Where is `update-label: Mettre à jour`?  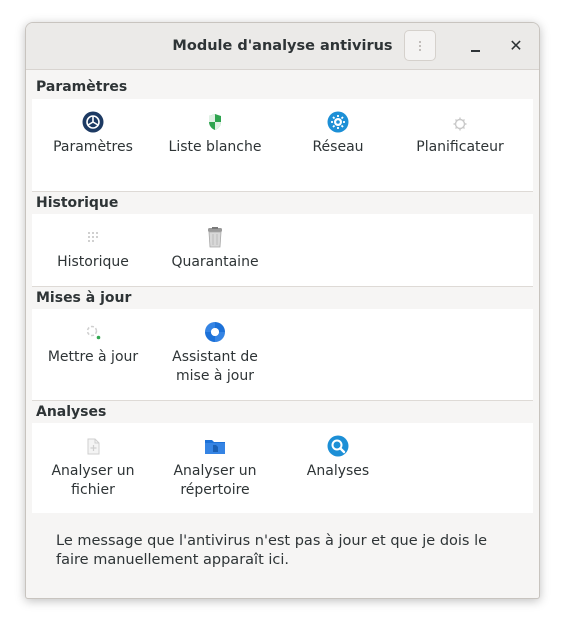
update-label: Mettre à jour is located at coordinates (93, 357).